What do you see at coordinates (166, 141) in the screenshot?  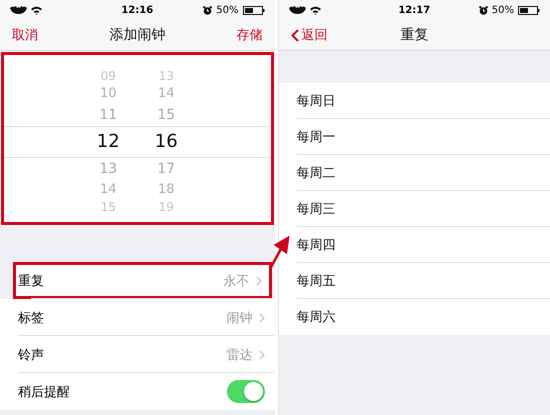 I see `picker-value: 16` at bounding box center [166, 141].